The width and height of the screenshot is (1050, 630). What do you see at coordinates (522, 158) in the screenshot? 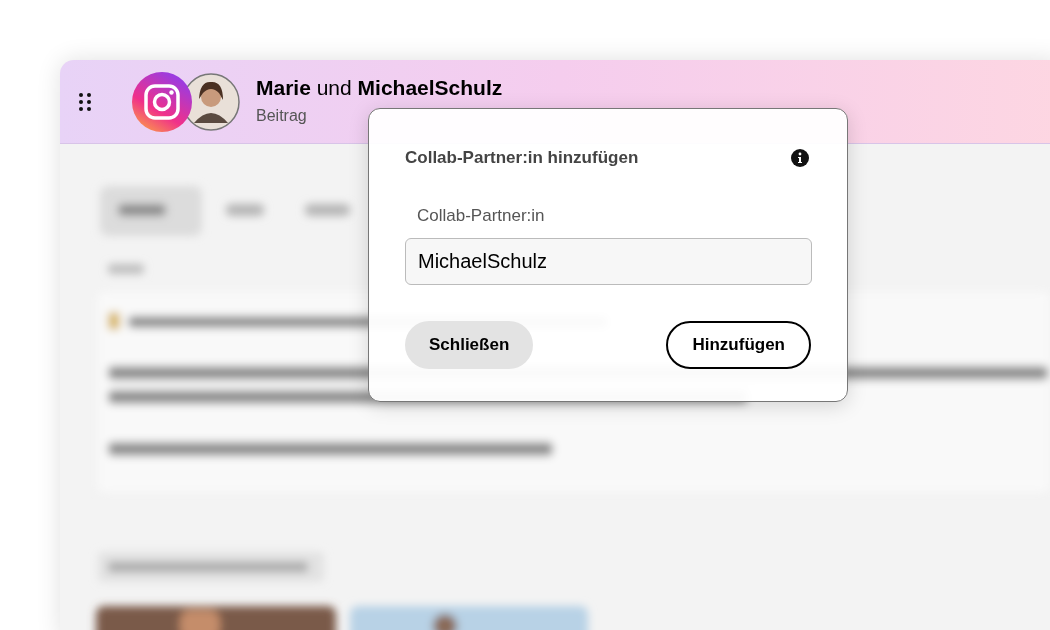
I see `dialog-title: Collab-Partner:in hinzufügen` at bounding box center [522, 158].